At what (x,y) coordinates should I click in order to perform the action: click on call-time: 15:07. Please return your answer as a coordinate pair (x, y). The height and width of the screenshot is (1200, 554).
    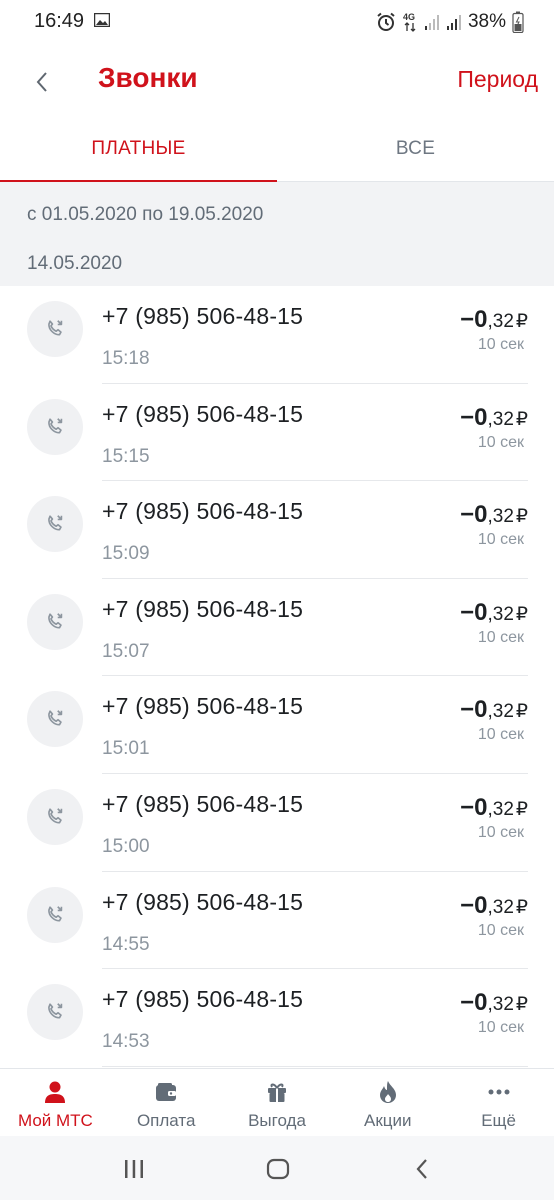
    Looking at the image, I should click on (126, 651).